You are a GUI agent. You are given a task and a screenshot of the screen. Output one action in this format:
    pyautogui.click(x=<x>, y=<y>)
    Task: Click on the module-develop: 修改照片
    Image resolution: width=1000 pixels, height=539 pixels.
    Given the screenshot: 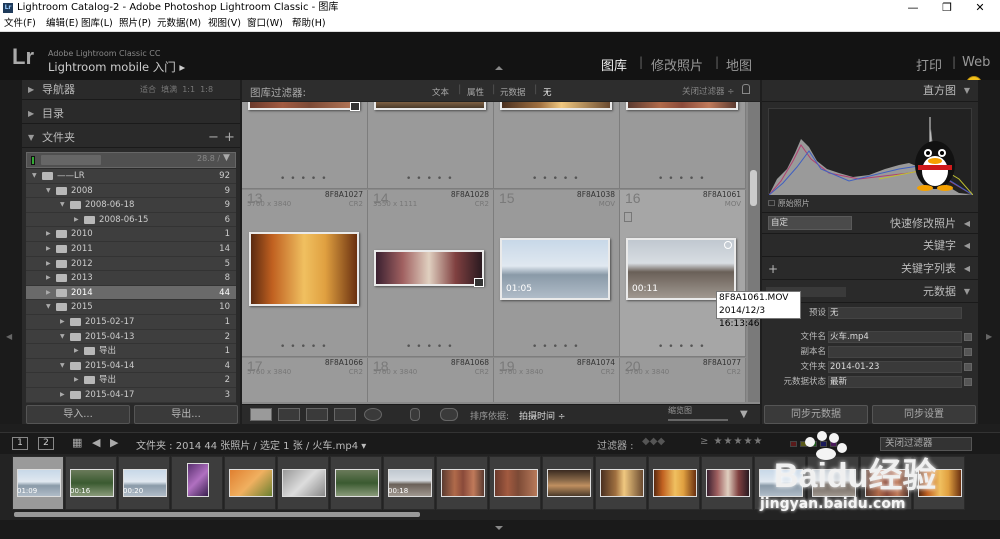 What is the action you would take?
    pyautogui.click(x=677, y=64)
    